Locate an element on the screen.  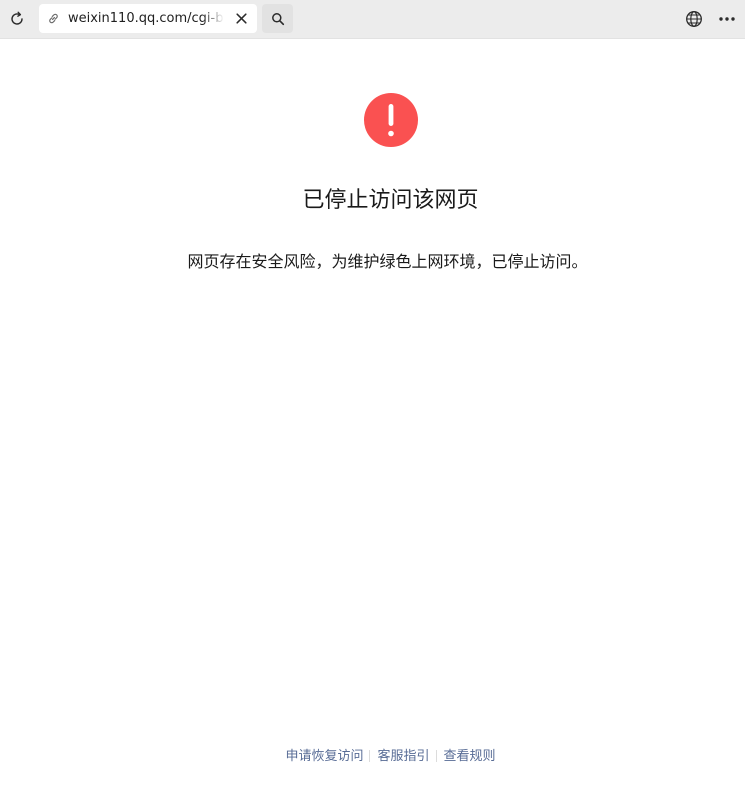
search-button is located at coordinates (277, 18).